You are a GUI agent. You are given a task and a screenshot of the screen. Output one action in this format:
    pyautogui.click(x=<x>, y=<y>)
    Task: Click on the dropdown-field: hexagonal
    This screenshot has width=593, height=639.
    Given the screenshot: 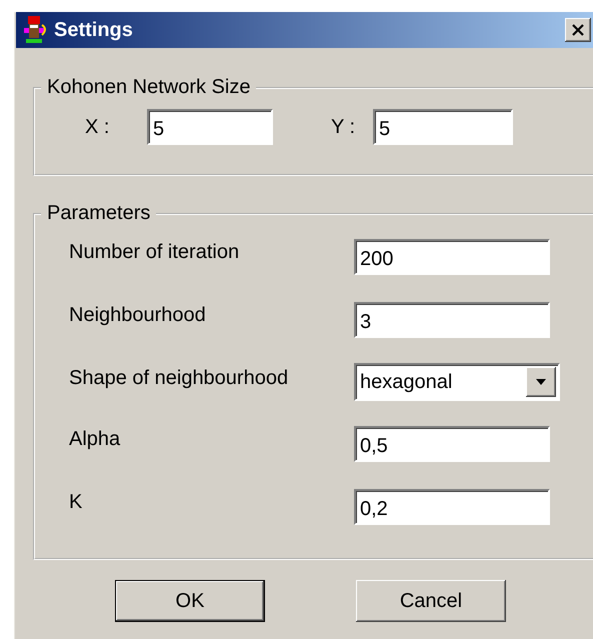 What is the action you would take?
    pyautogui.click(x=457, y=382)
    